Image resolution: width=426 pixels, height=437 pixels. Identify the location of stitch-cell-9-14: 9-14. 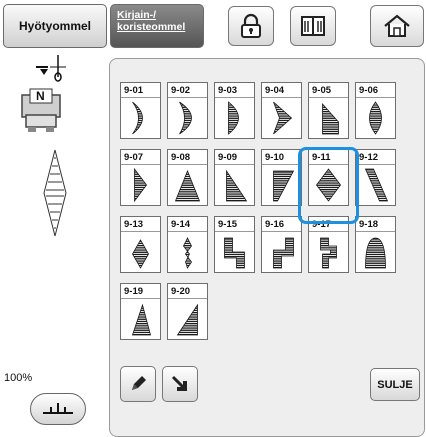
(187, 244).